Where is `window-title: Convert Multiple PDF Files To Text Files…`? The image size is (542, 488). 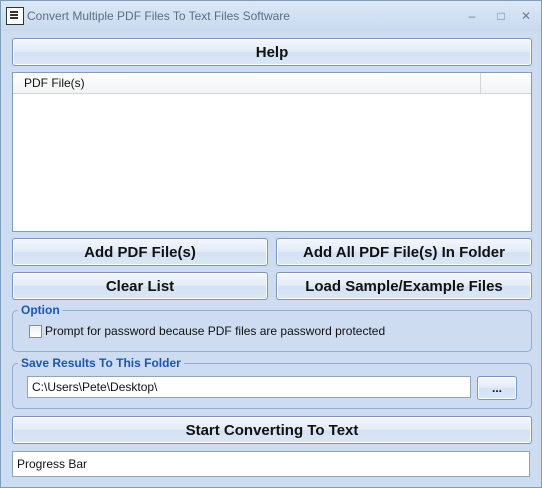
window-title: Convert Multiple PDF Files To Text Files… is located at coordinates (158, 16).